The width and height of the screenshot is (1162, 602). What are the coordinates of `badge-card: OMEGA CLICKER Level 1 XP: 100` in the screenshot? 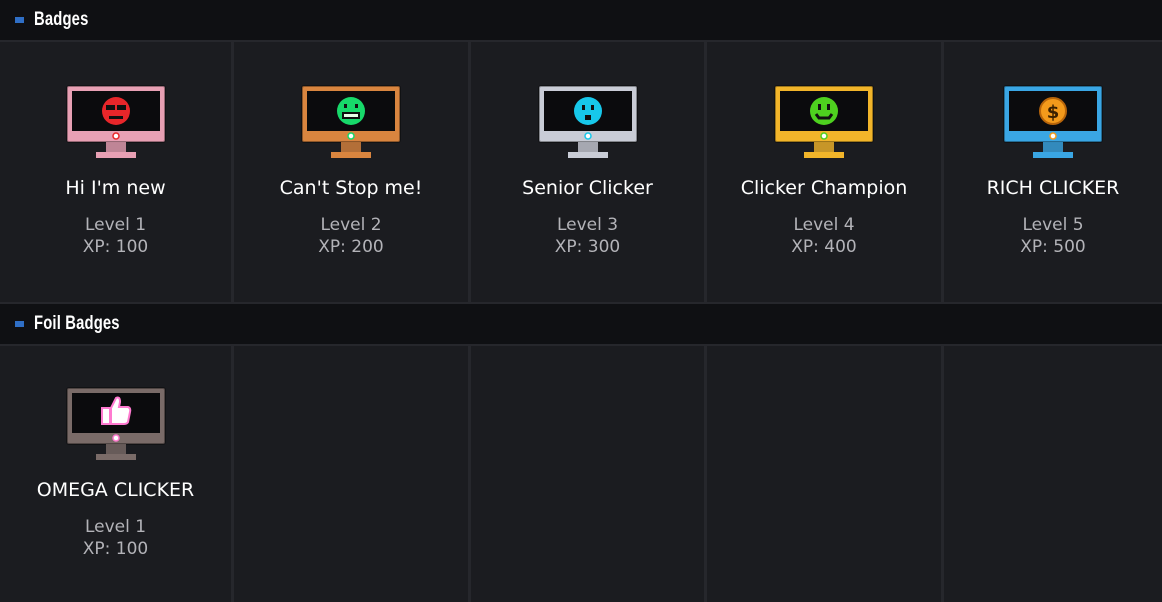 It's located at (117, 474).